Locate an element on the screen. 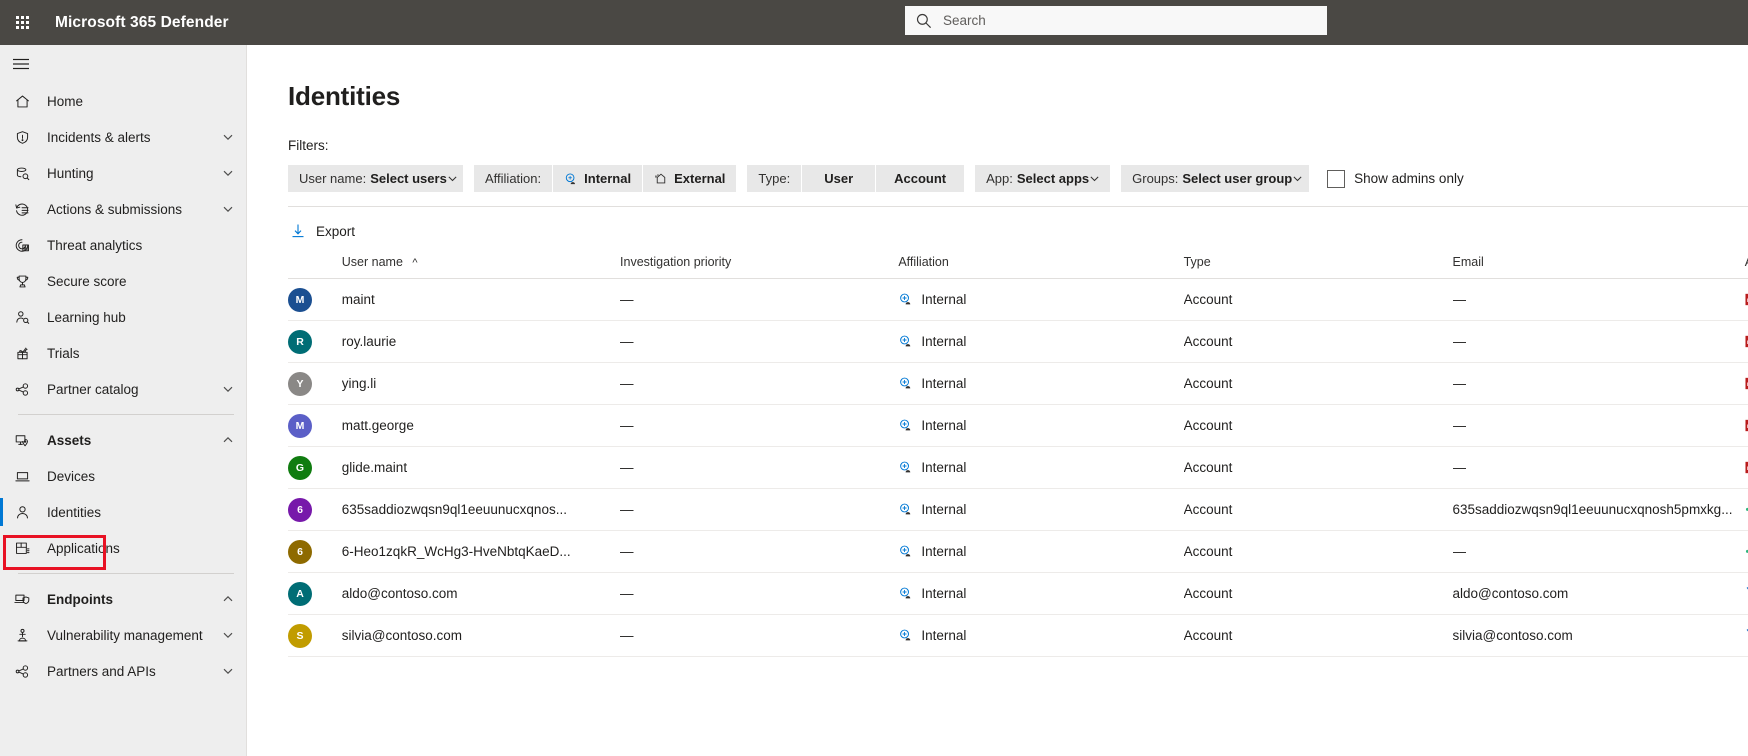 Image resolution: width=1748 pixels, height=756 pixels. page-title: Identities is located at coordinates (344, 96).